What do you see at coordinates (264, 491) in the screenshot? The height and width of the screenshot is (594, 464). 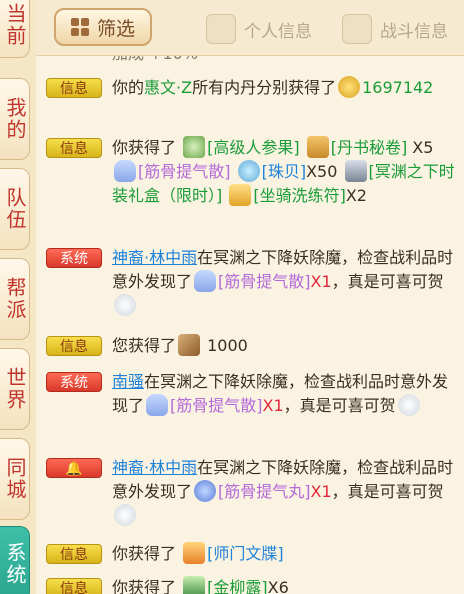 I see `item-link: [筋骨提气丸]` at bounding box center [264, 491].